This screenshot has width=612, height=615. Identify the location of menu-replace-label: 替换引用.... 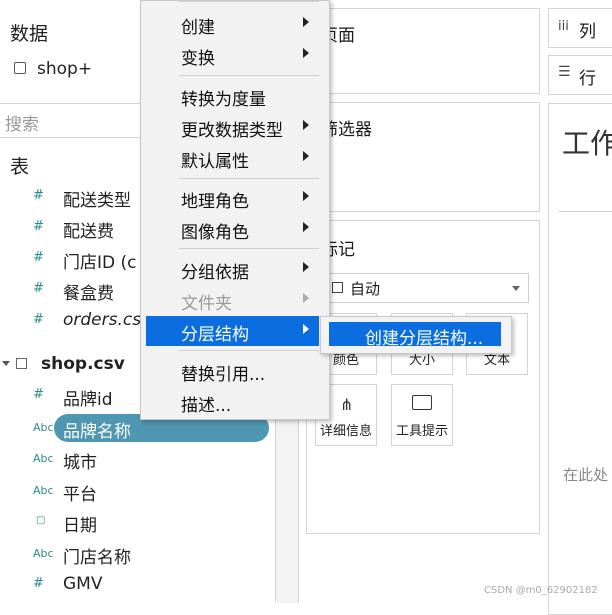
(223, 375).